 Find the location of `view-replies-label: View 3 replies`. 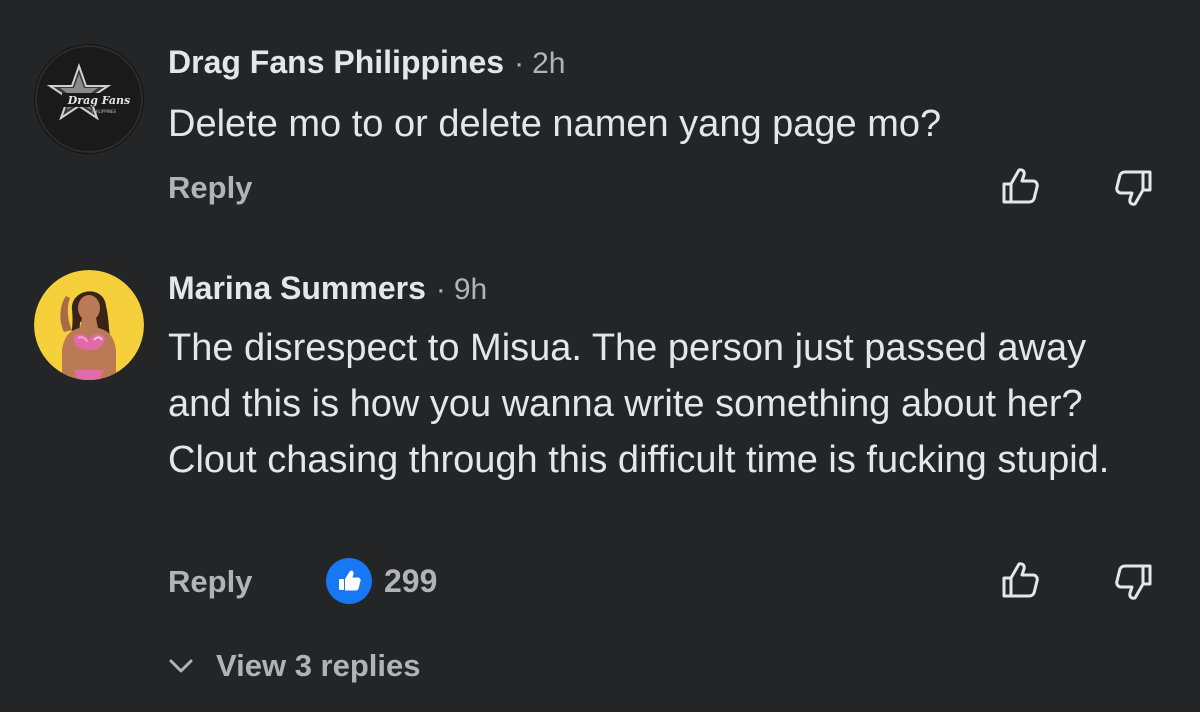

view-replies-label: View 3 replies is located at coordinates (318, 665).